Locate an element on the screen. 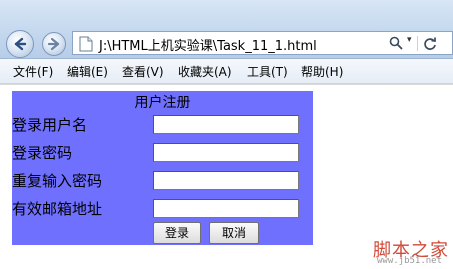 The image size is (453, 269). menu-edit: 编辑(E) is located at coordinates (87, 71).